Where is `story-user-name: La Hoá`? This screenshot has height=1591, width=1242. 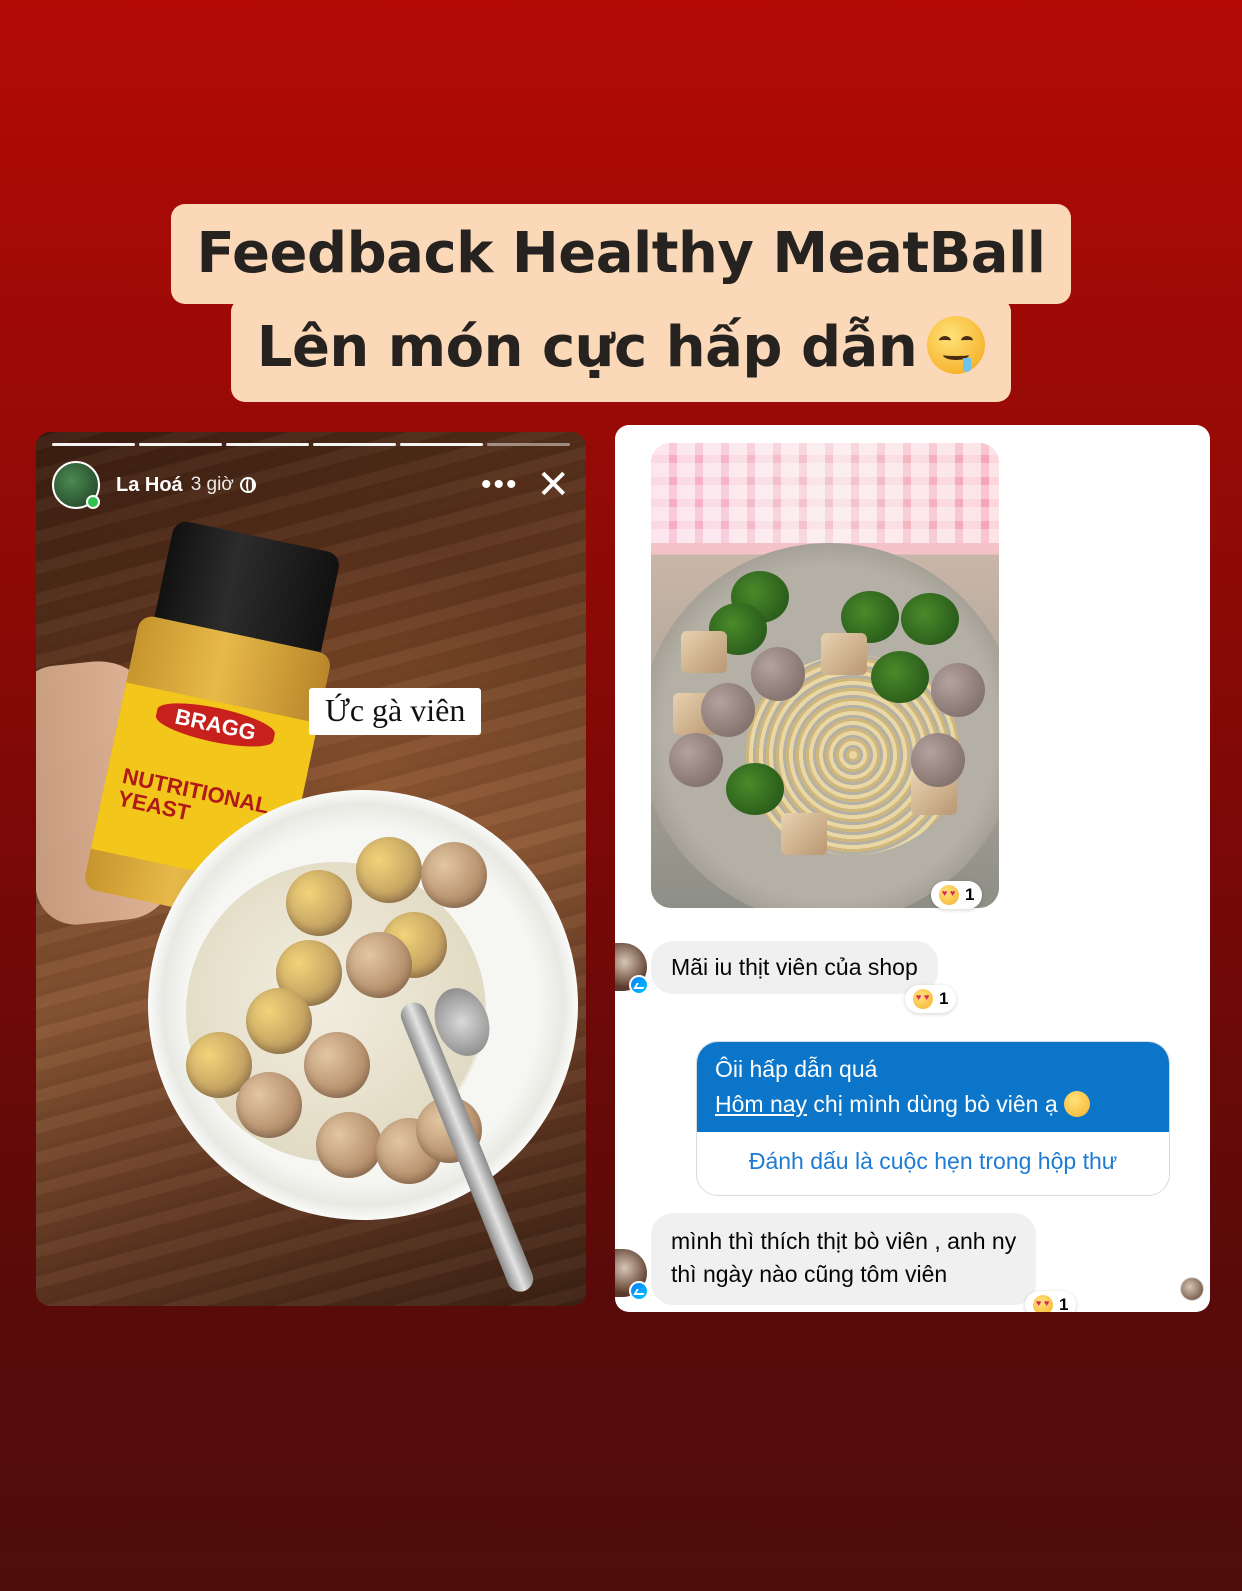
story-user-name: La Hoá is located at coordinates (149, 485).